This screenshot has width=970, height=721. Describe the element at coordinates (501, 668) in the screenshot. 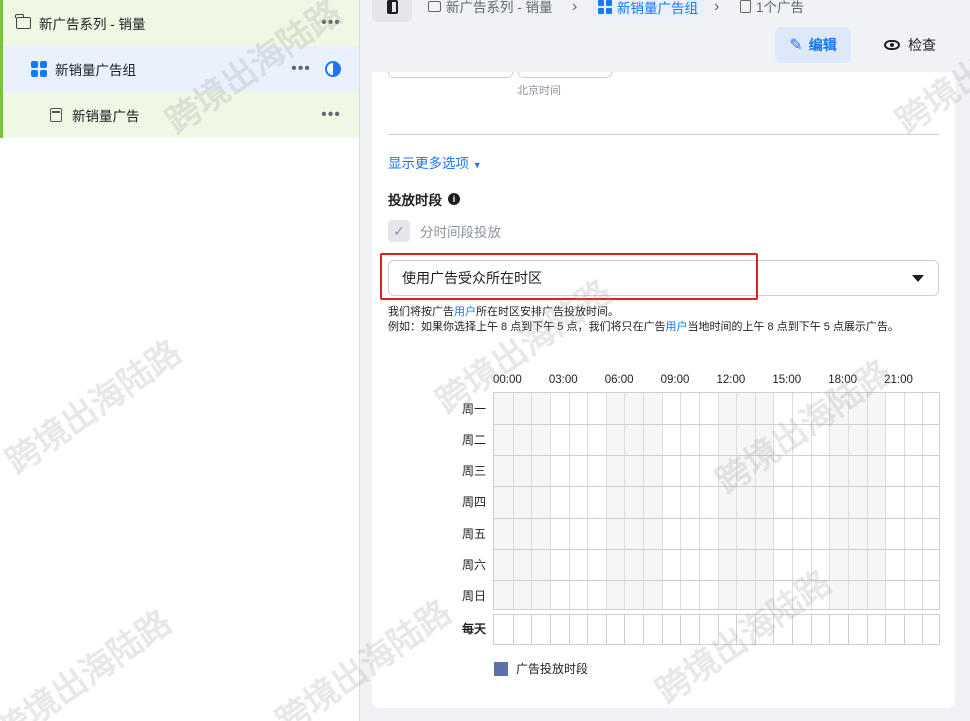

I see `legend-swatch` at that location.